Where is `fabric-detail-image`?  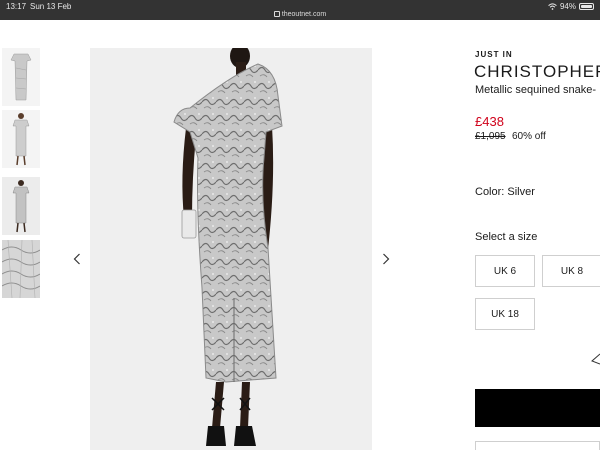
fabric-detail-image is located at coordinates (21, 269).